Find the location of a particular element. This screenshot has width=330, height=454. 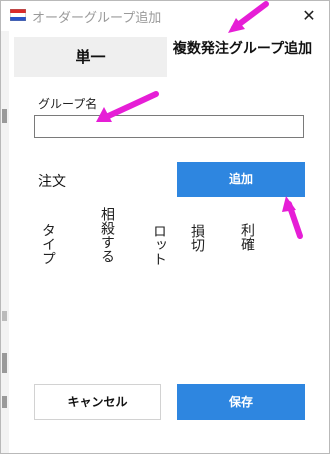

column-header-offset: 相殺する is located at coordinates (107, 235).